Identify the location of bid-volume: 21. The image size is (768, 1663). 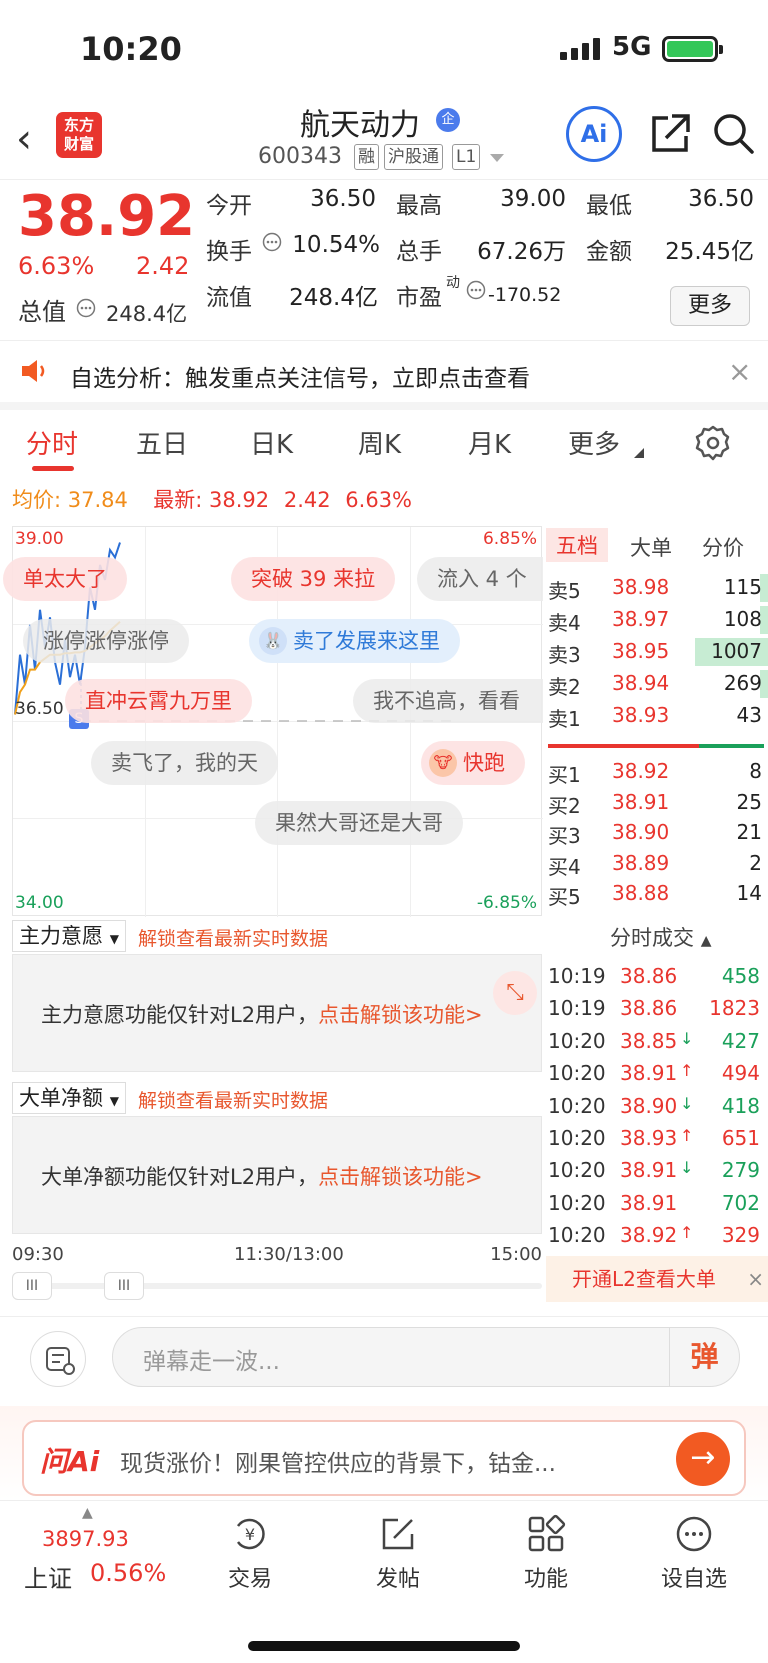
(749, 832).